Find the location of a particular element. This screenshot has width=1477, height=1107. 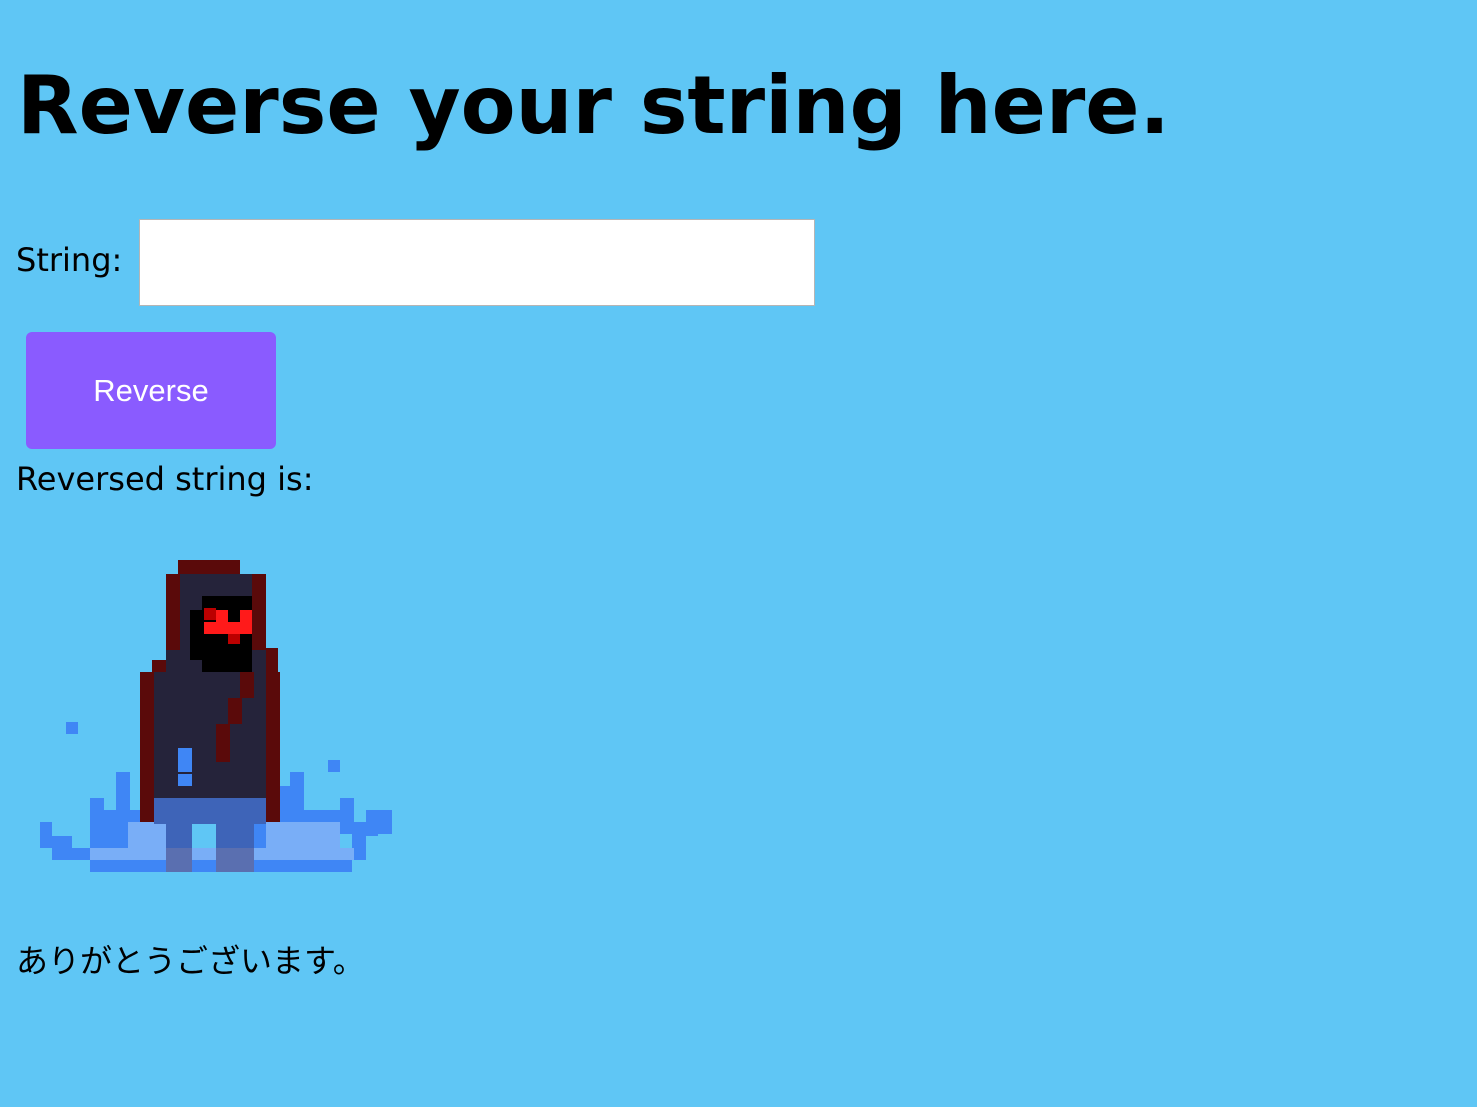

reversed-string-value: ありがとうございます。 is located at coordinates (190, 961).